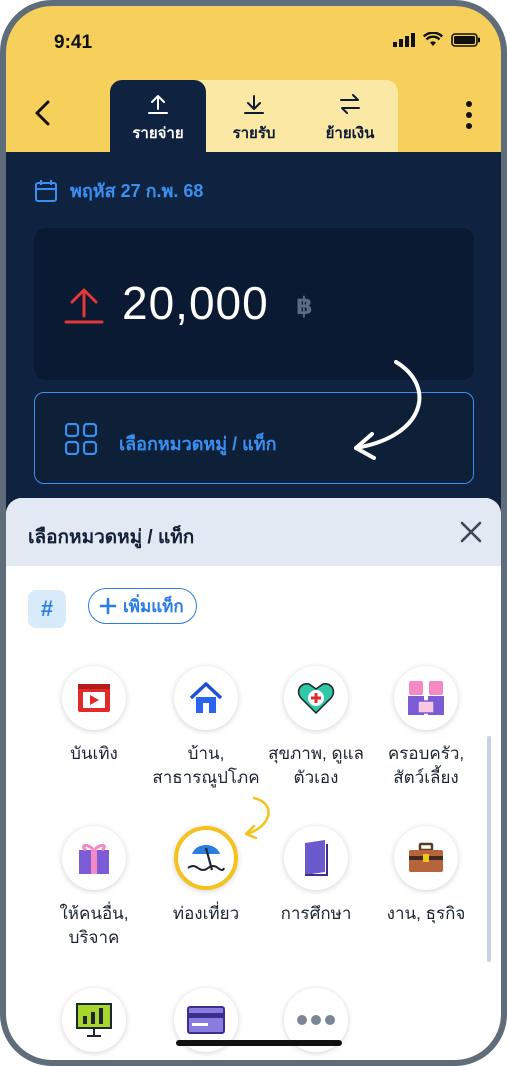 Image resolution: width=507 pixels, height=1066 pixels. I want to click on category-home-utilities: บ้าน, สาธารณูปโภค, so click(206, 728).